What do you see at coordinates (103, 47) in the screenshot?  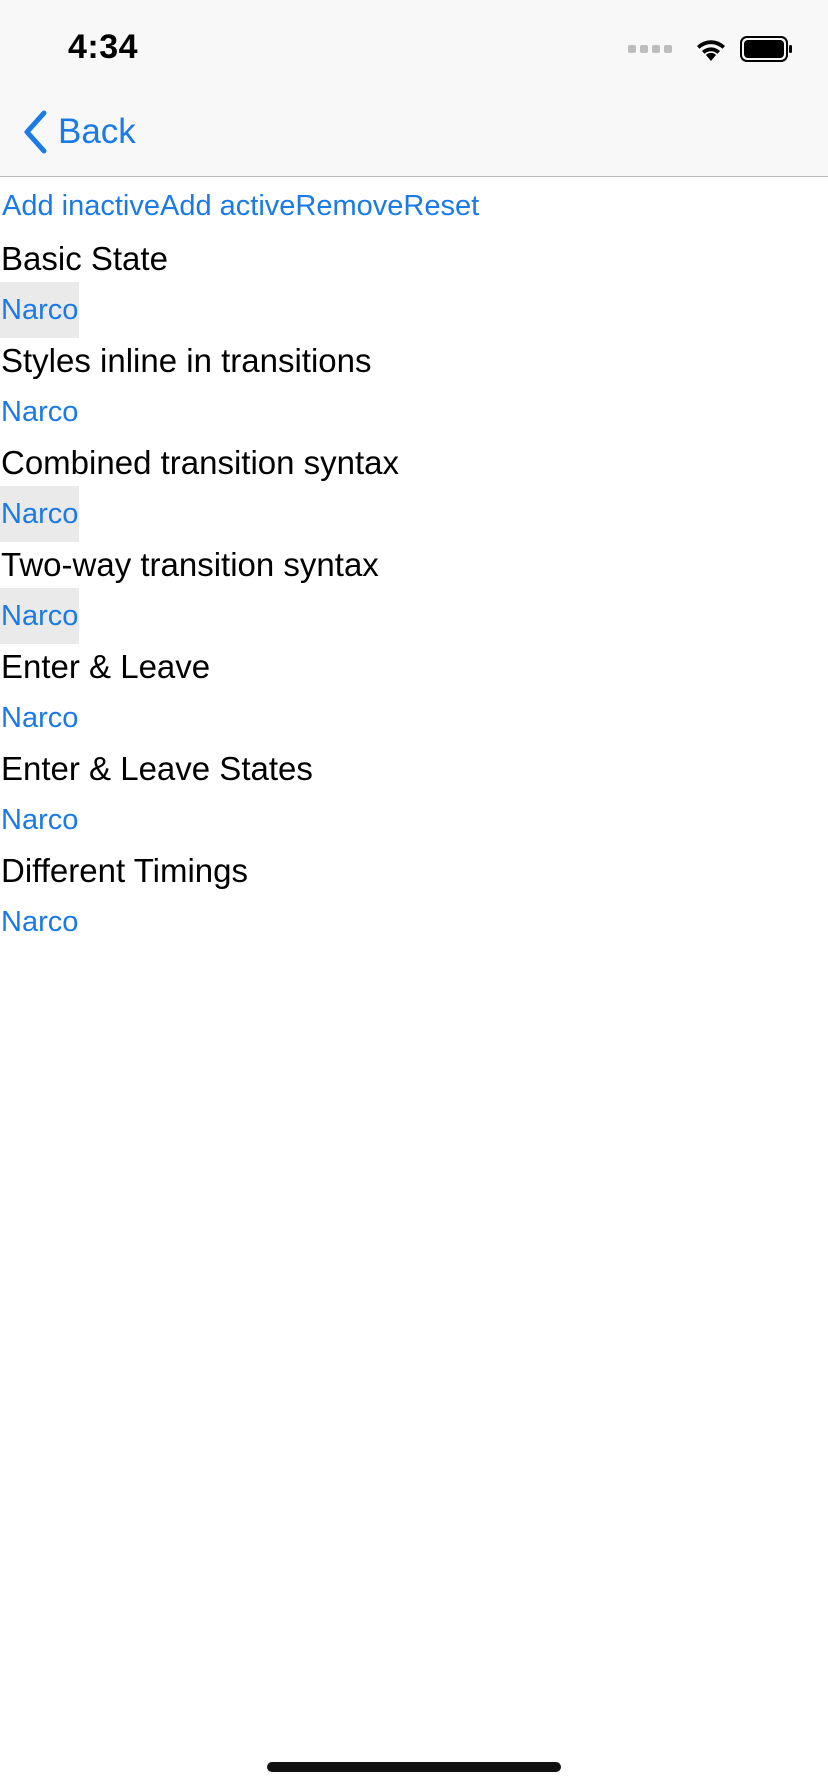 I see `status-time: 4:34` at bounding box center [103, 47].